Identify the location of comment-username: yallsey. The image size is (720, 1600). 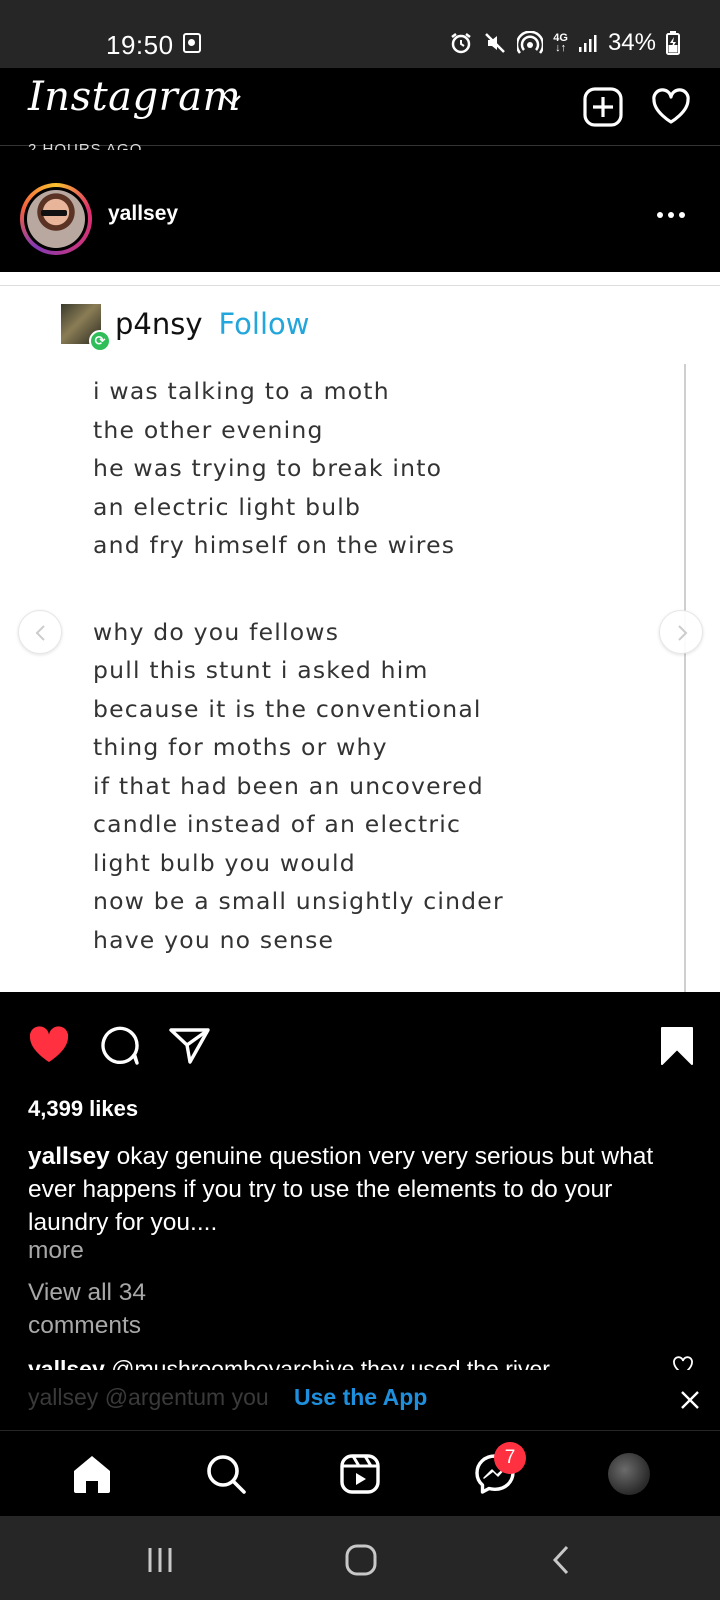
(66, 1363).